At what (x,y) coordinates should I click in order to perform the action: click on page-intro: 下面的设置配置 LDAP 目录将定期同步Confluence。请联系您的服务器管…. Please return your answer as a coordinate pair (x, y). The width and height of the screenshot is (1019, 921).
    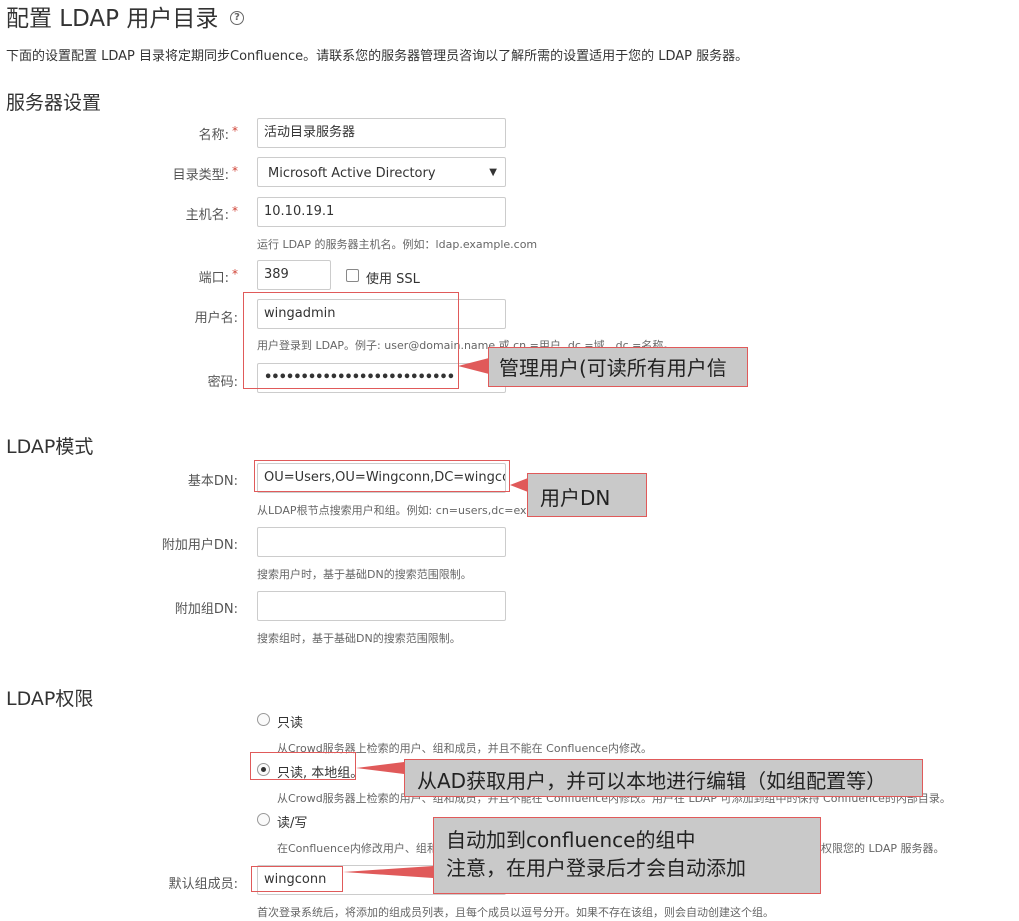
    Looking at the image, I should click on (377, 56).